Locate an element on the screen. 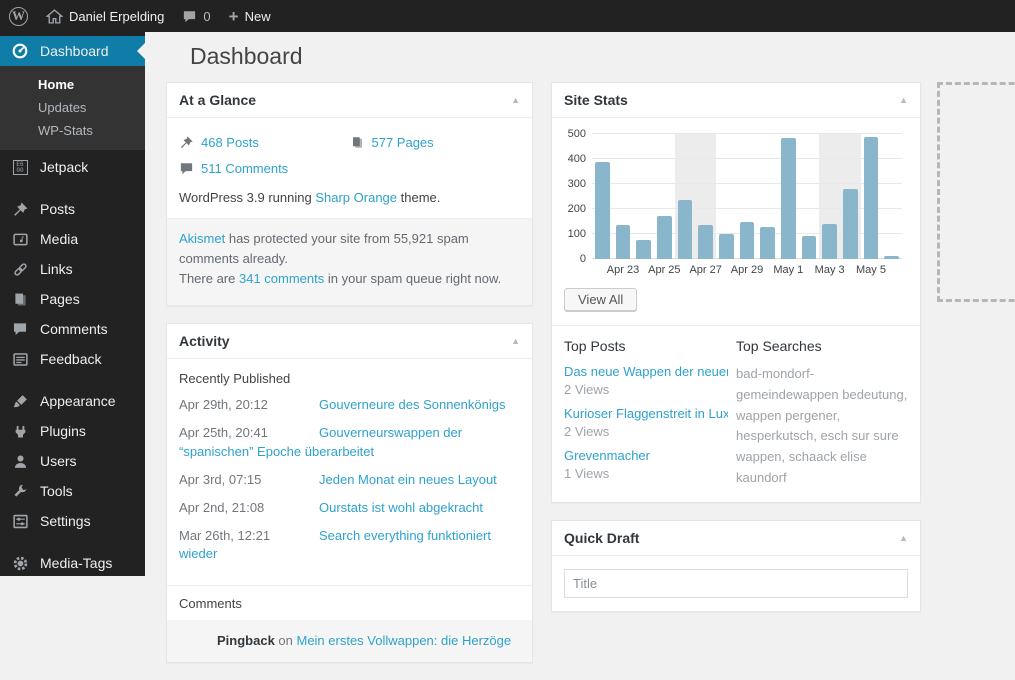 The image size is (1015, 680). sidebar-item-pages: Pages is located at coordinates (72, 299).